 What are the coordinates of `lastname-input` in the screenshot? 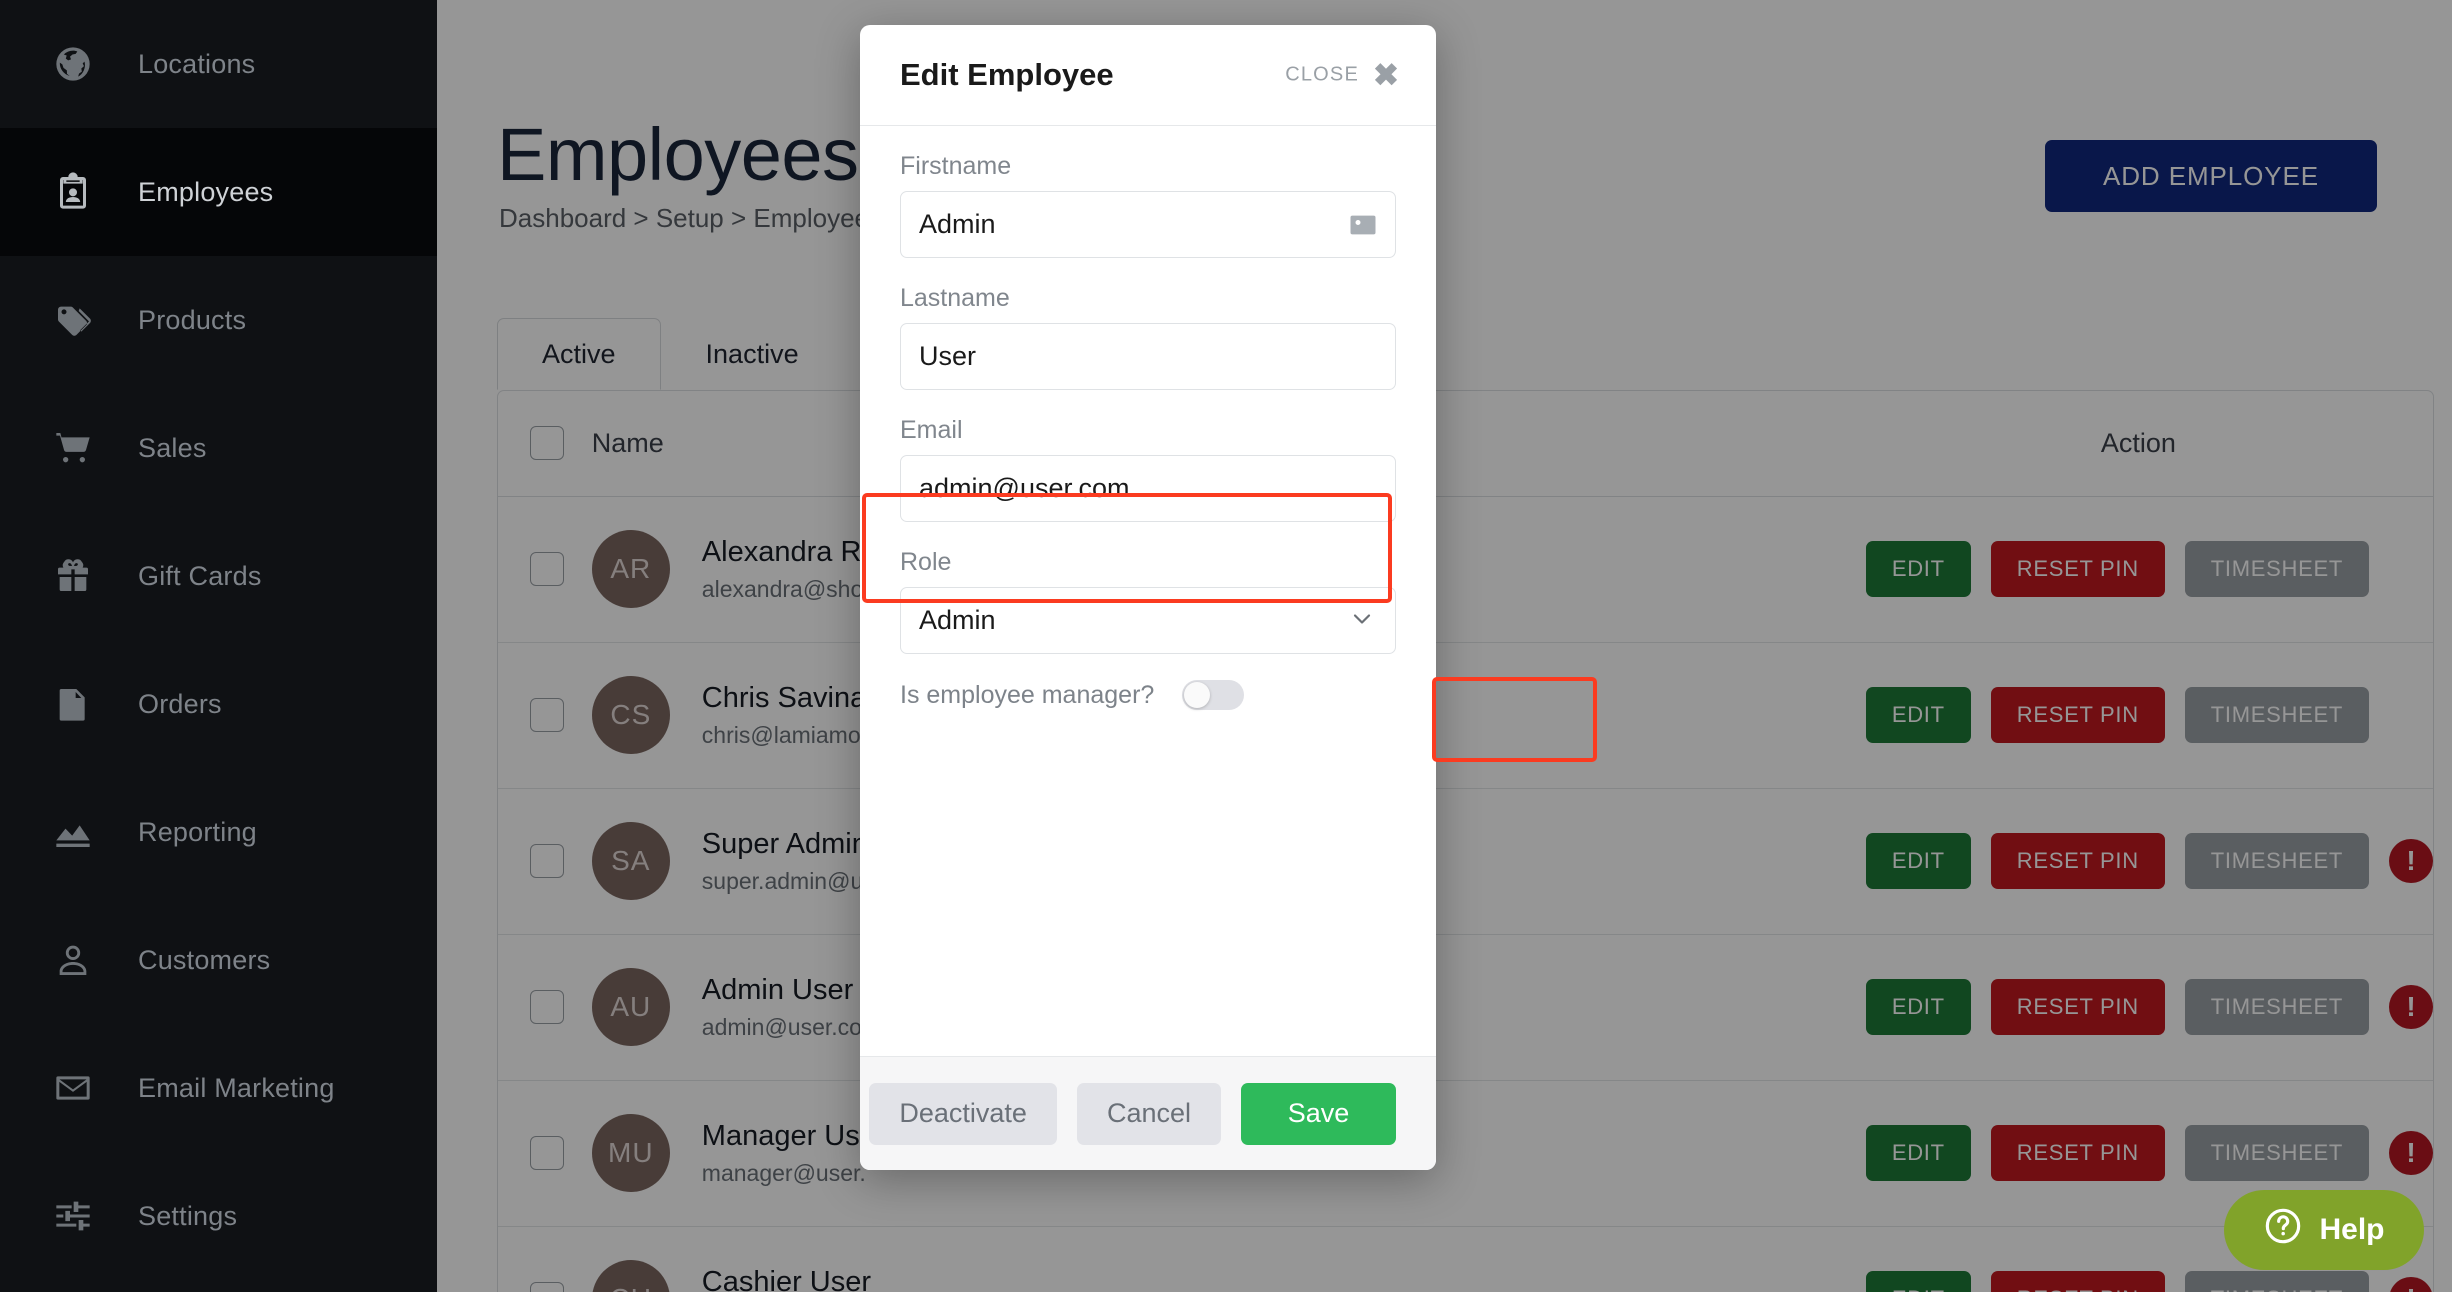 It's located at (1148, 356).